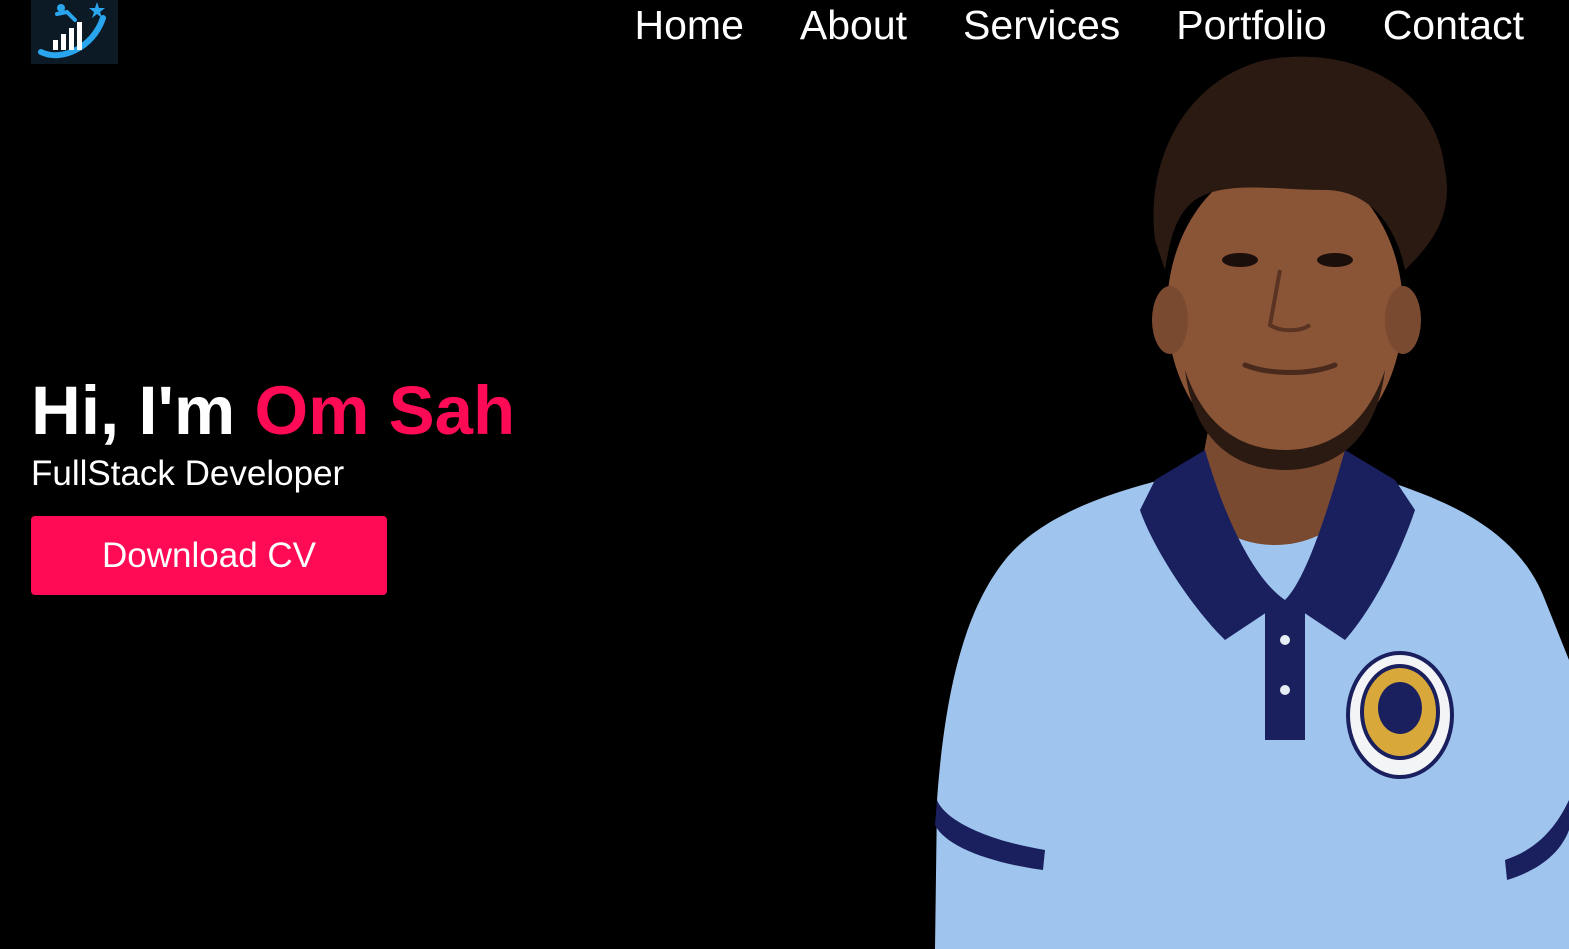 The image size is (1569, 949). I want to click on download-cv-button: Download CV, so click(209, 555).